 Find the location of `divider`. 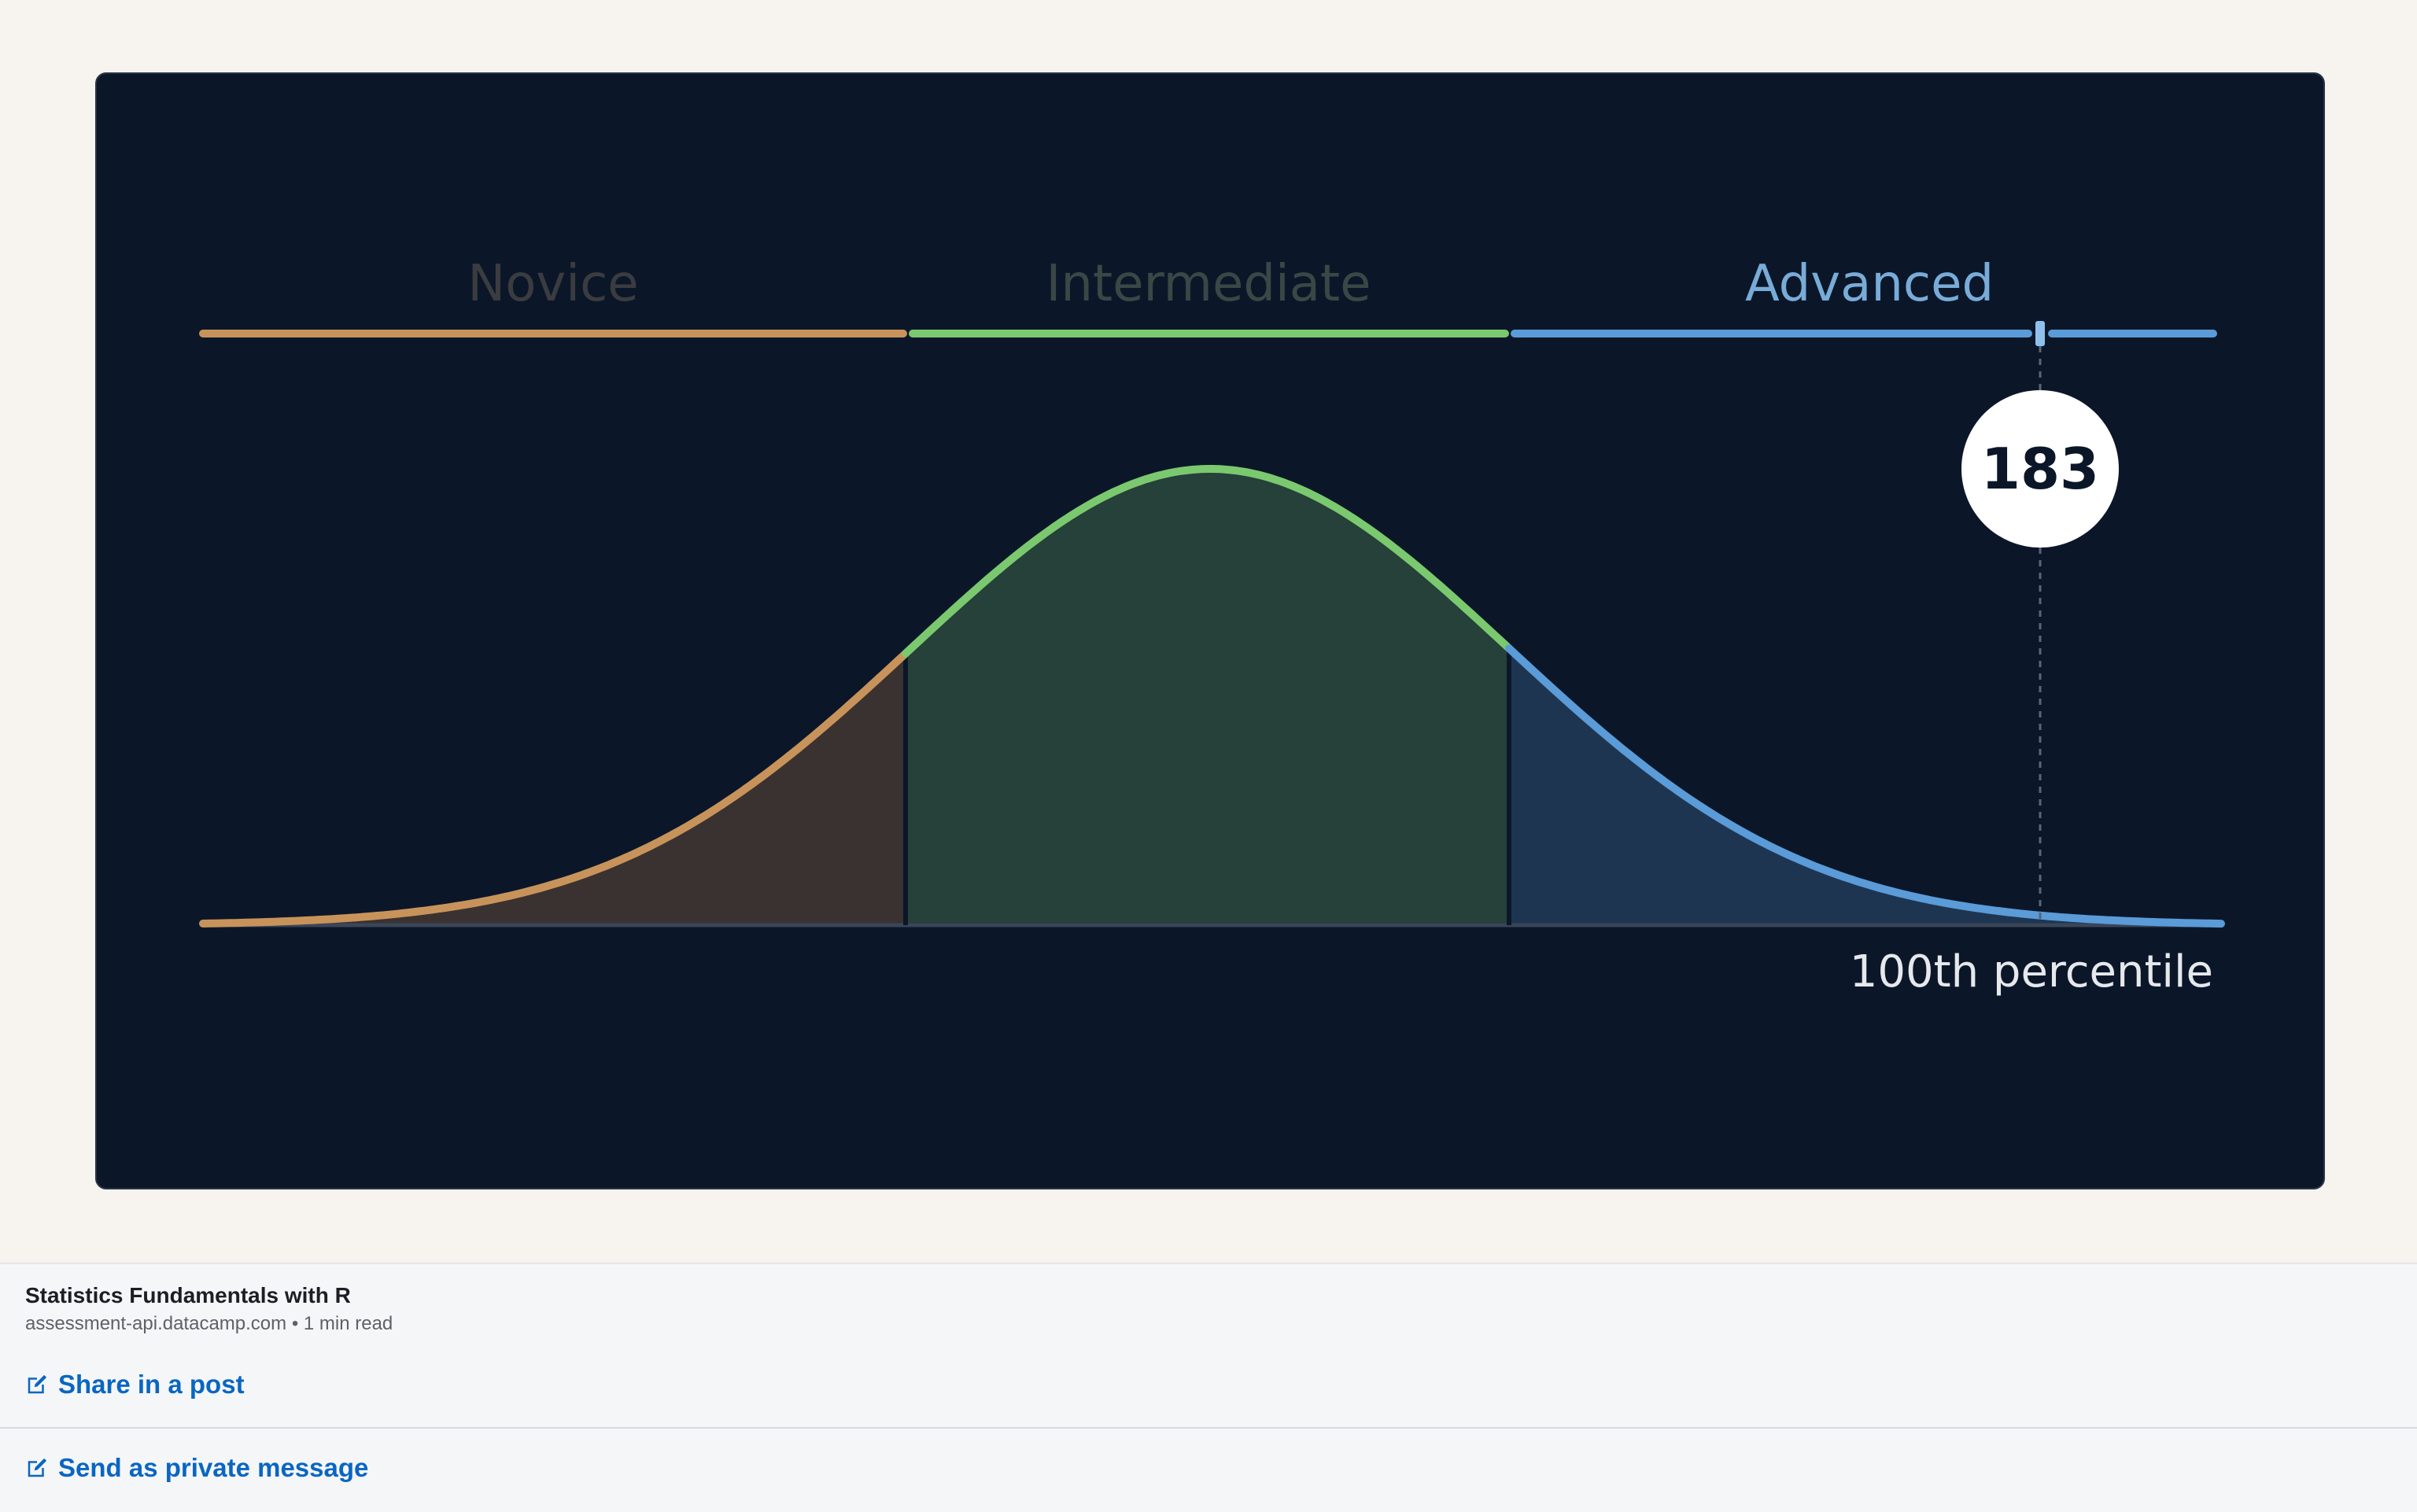

divider is located at coordinates (1208, 1428).